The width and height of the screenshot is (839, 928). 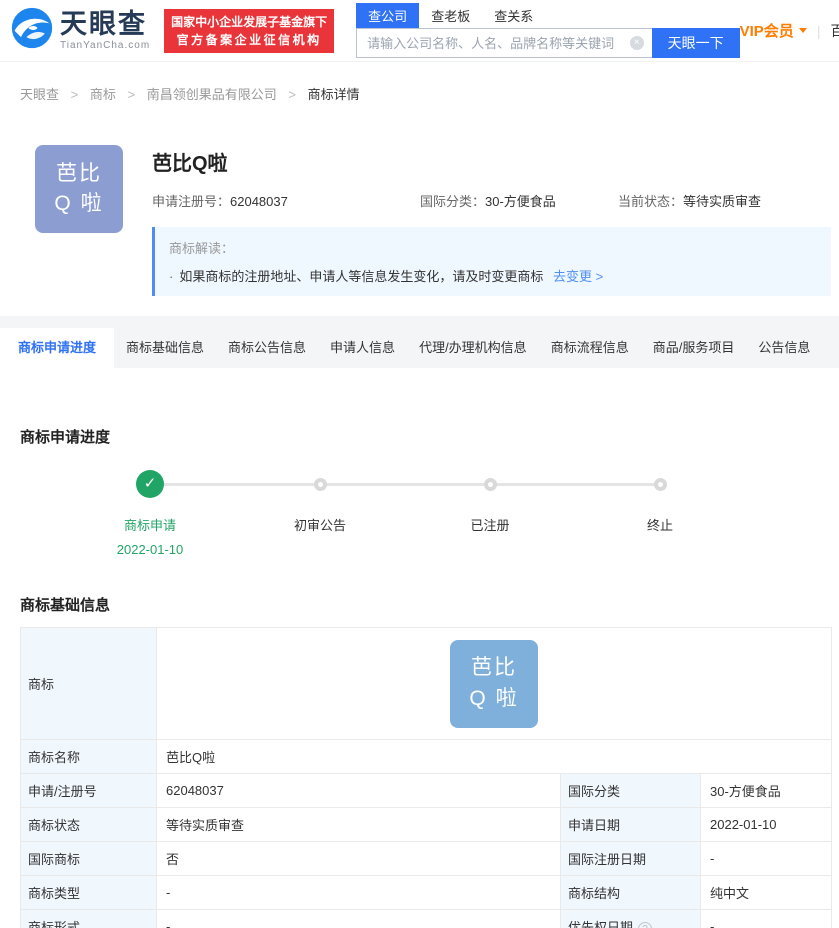 I want to click on progress-step-terminated: 终止, so click(x=660, y=513).